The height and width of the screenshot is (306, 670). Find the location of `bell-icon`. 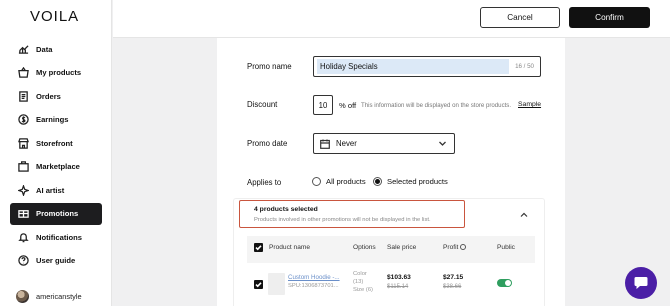

bell-icon is located at coordinates (23, 237).